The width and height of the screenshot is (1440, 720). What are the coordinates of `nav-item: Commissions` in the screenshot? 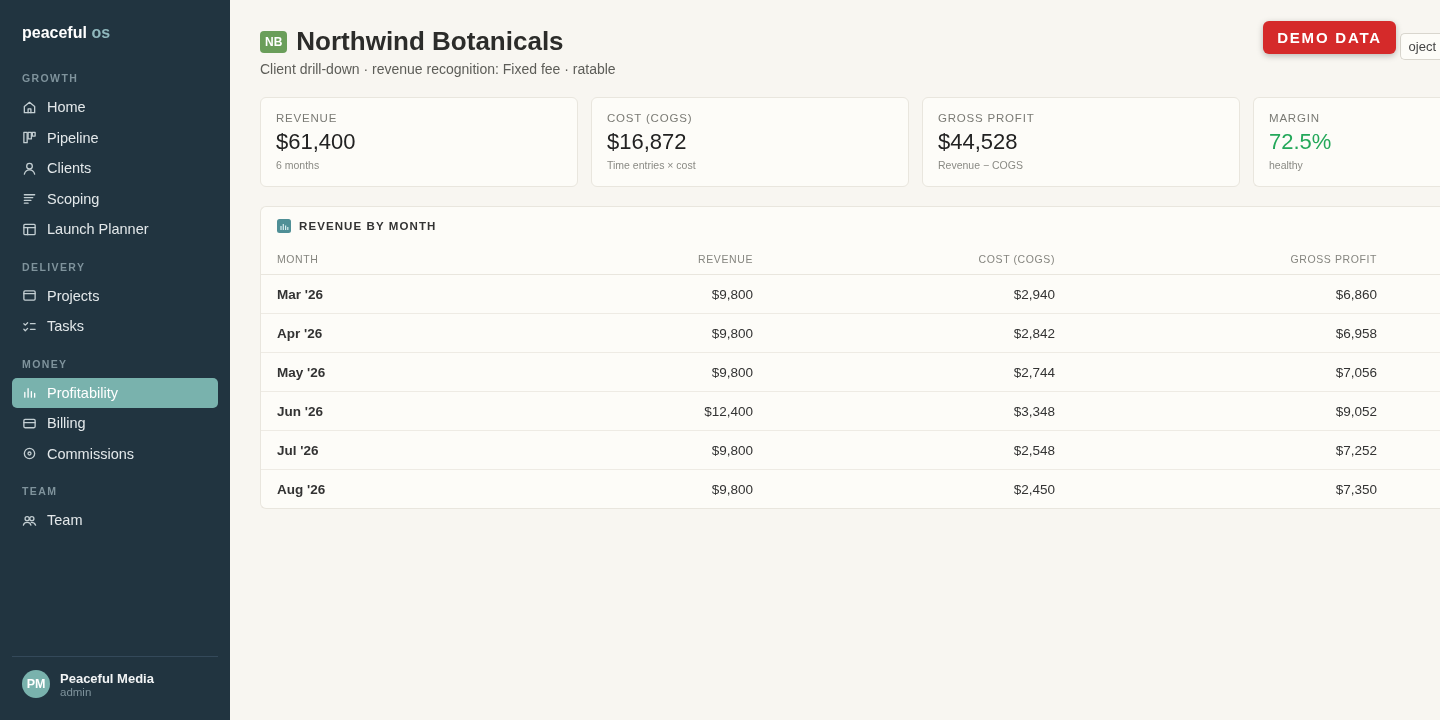 It's located at (115, 453).